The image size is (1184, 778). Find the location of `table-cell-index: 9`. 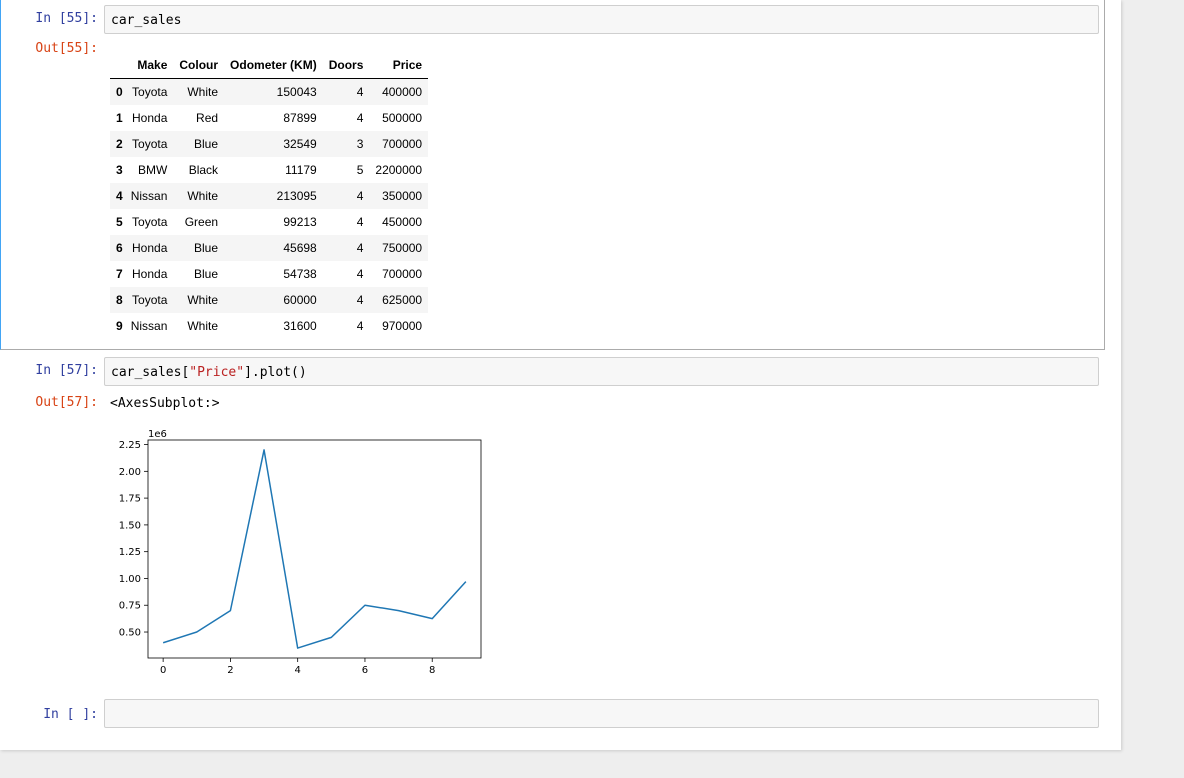

table-cell-index: 9 is located at coordinates (119, 326).